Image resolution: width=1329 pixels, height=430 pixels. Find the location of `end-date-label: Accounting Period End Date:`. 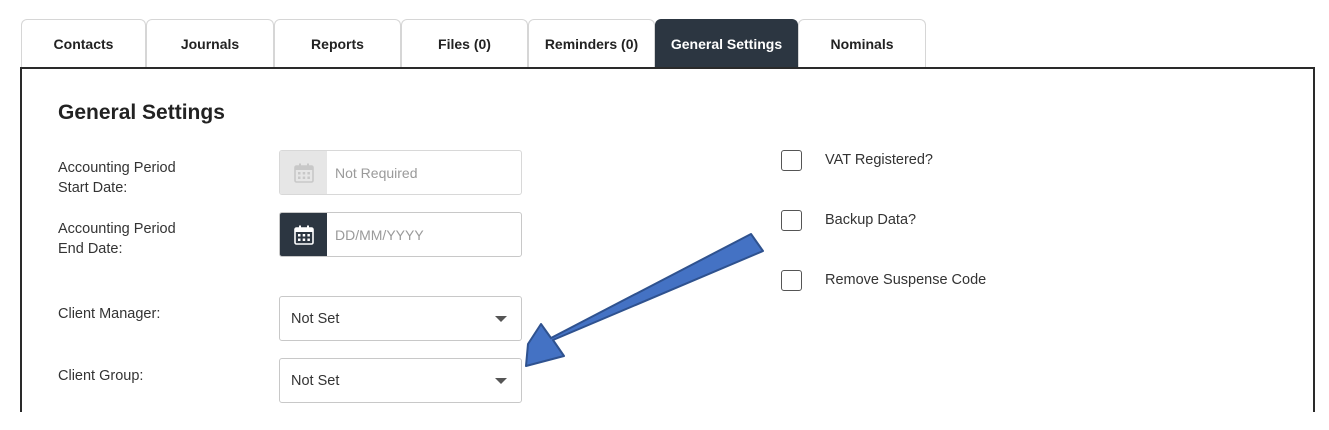

end-date-label: Accounting Period End Date: is located at coordinates (117, 239).